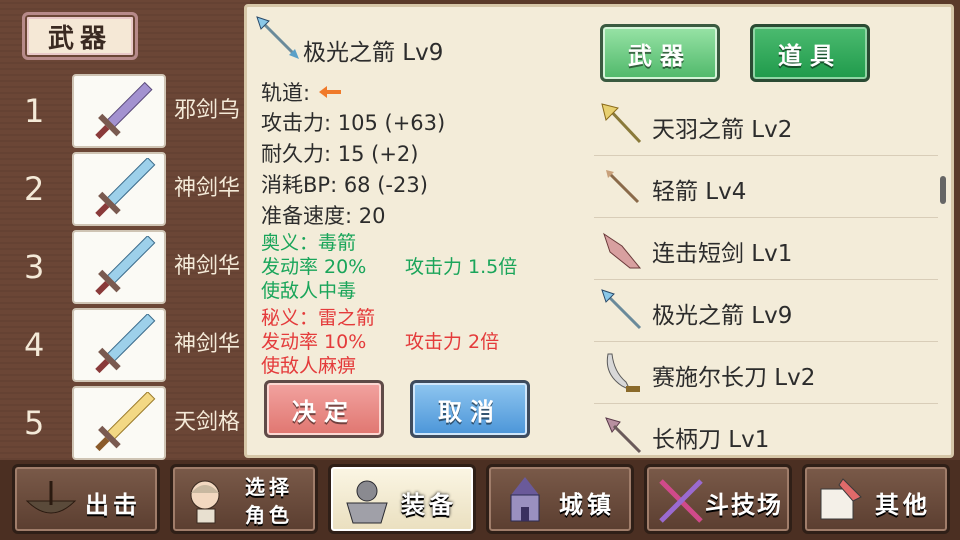 The image size is (960, 540). What do you see at coordinates (623, 435) in the screenshot?
I see `glaive-icon` at bounding box center [623, 435].